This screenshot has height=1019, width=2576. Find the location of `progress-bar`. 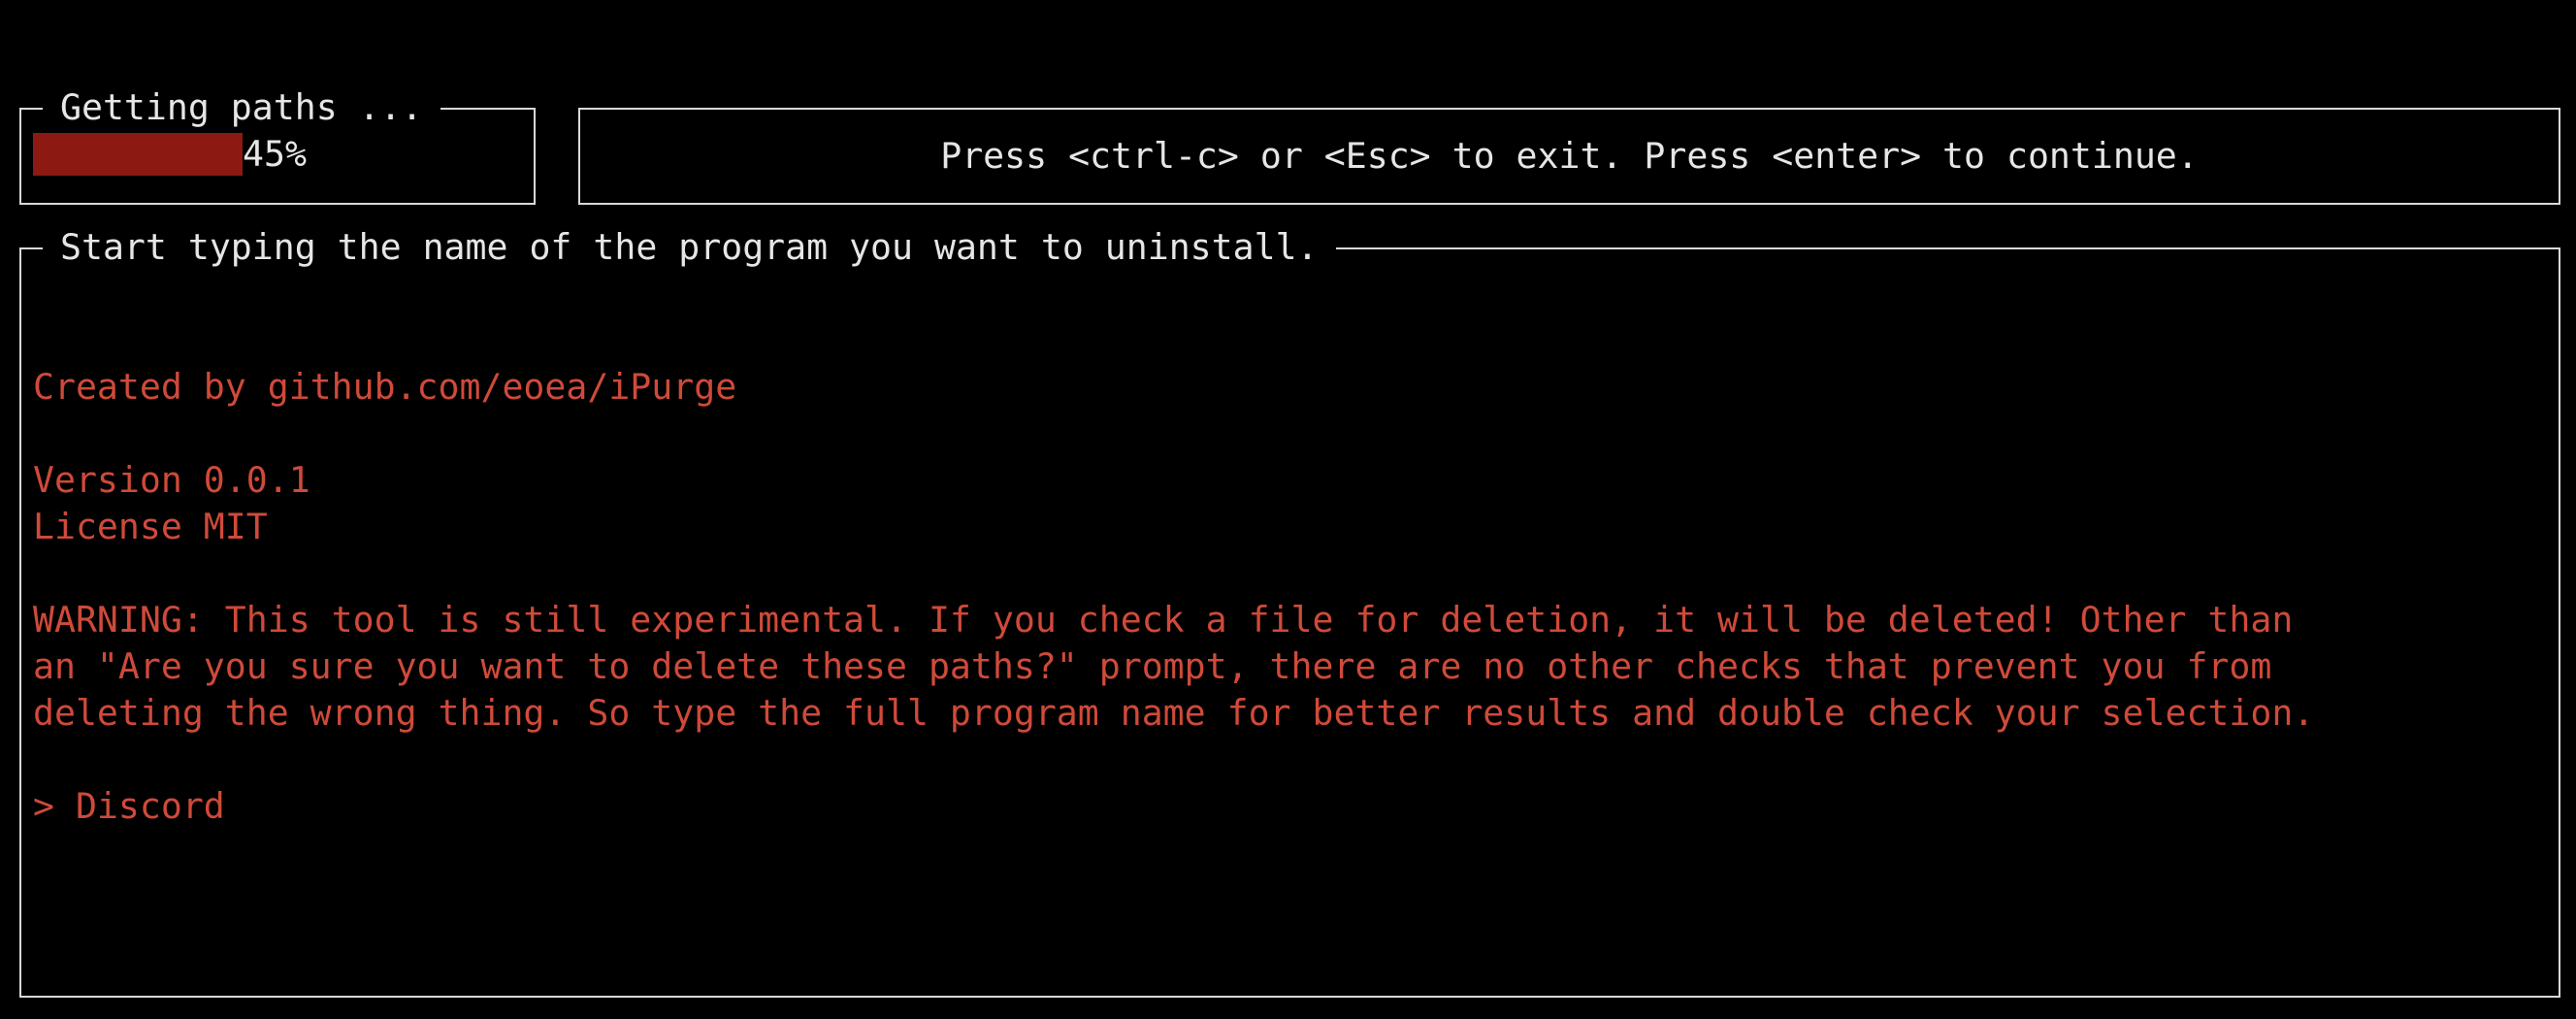

progress-bar is located at coordinates (138, 154).